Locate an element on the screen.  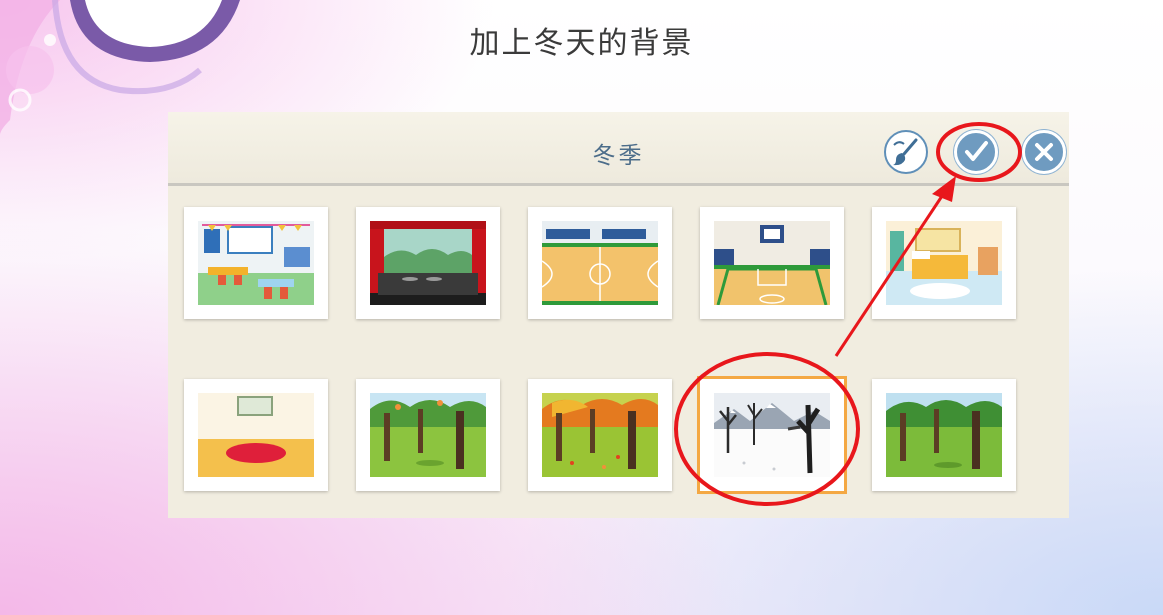
background-thumb-bedroom is located at coordinates (944, 263).